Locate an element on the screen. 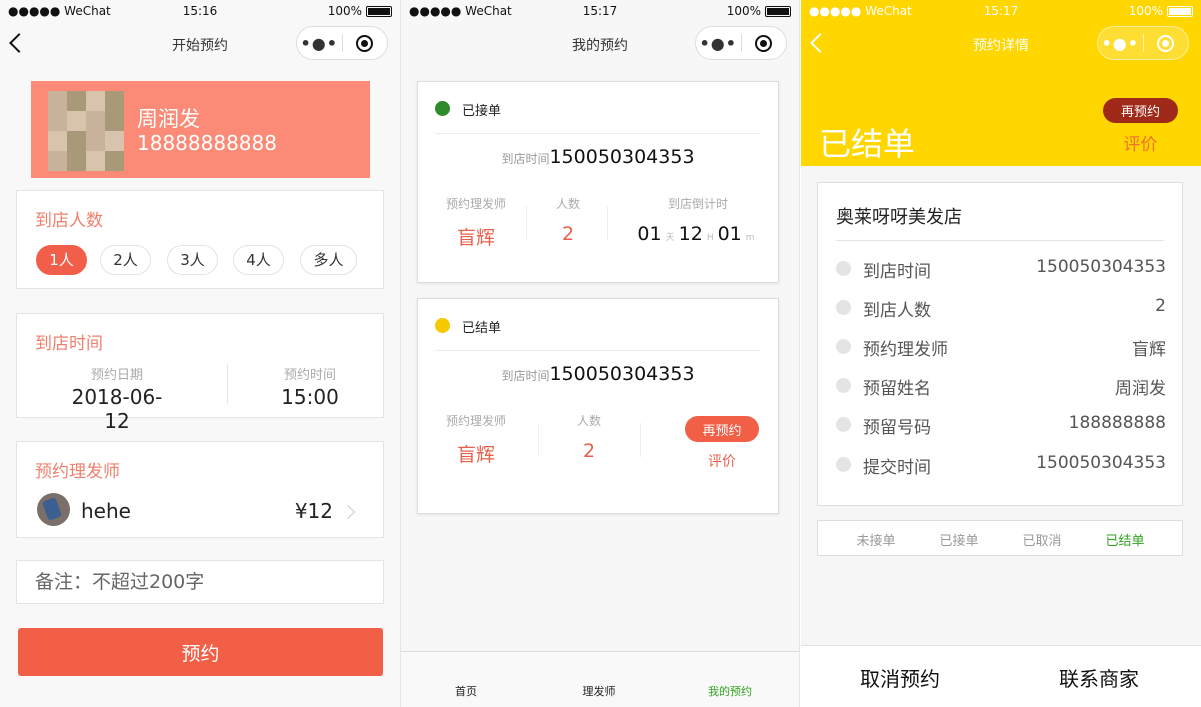  note-input is located at coordinates (200, 582).